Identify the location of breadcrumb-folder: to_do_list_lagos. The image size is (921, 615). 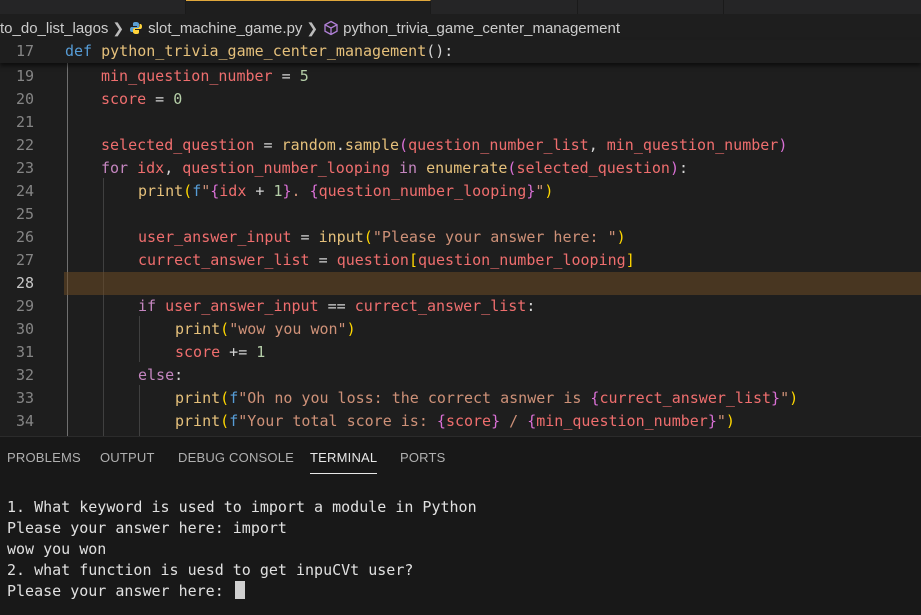
(54, 28).